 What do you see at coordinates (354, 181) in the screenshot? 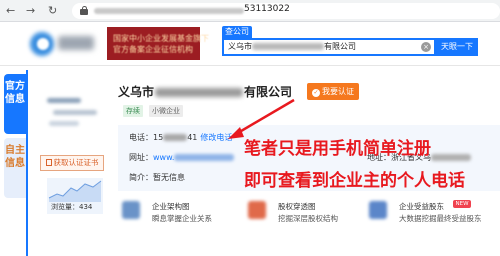
I see `annotation-line-2: 即可查看到企业主的个人电话` at bounding box center [354, 181].